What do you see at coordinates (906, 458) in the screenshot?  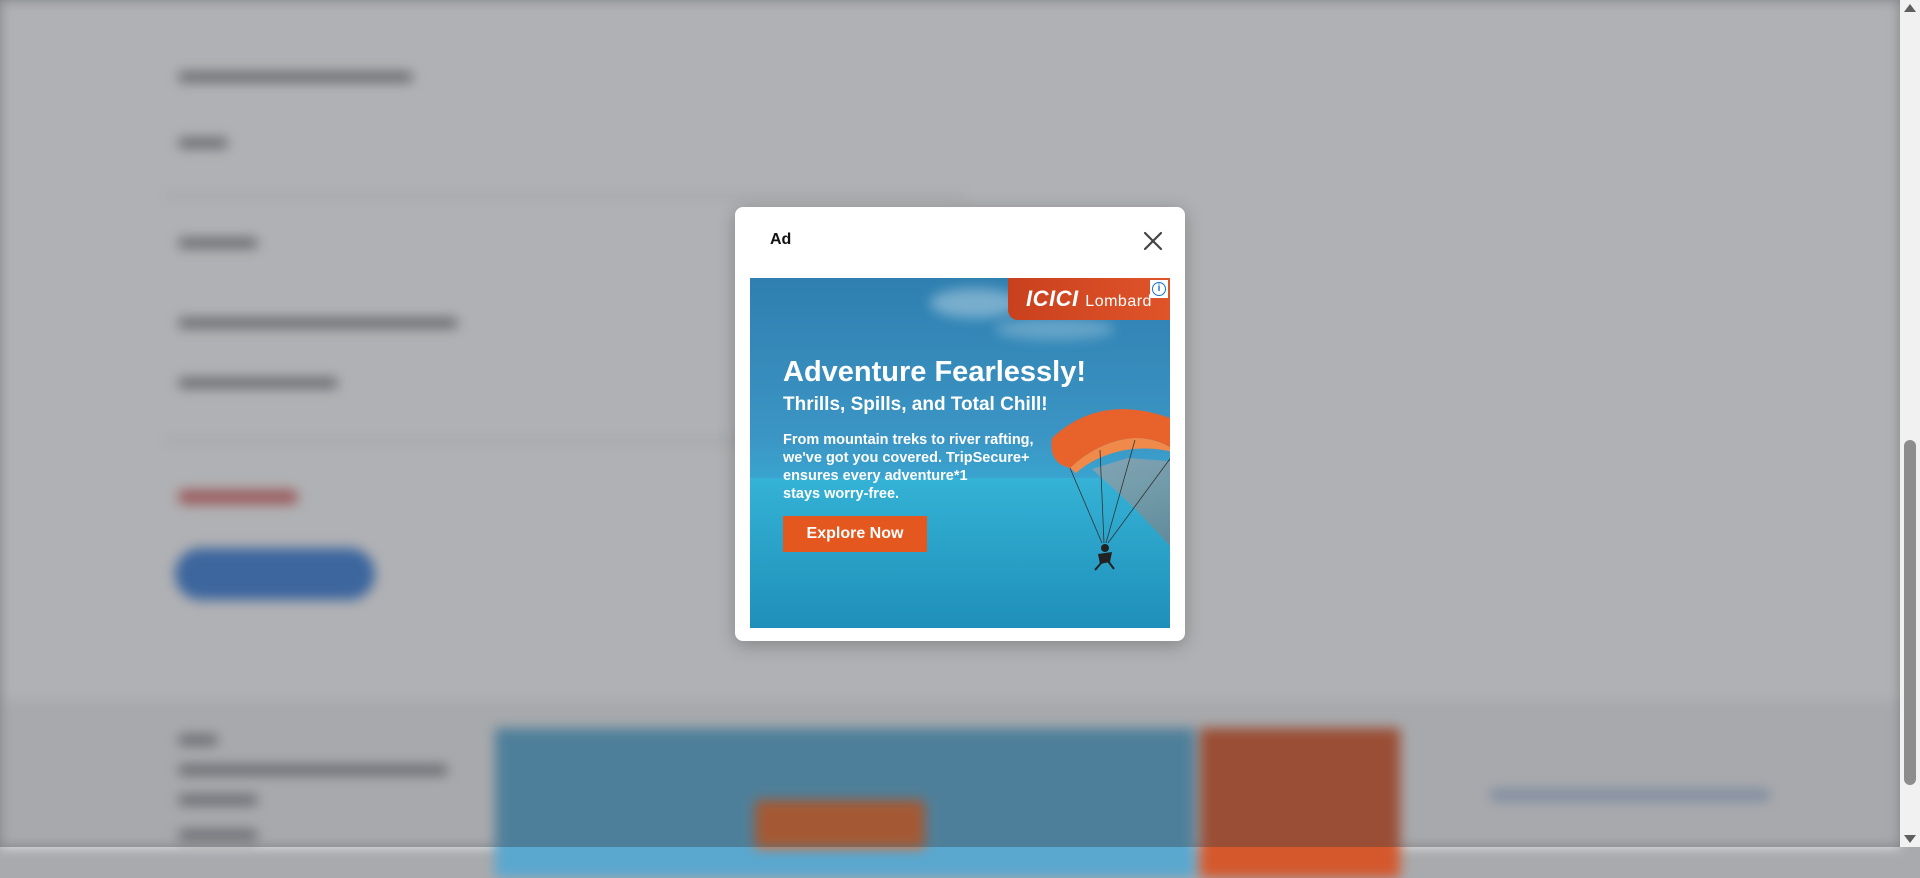 I see `ad-body-line: we've got you covered. TripSecure+` at bounding box center [906, 458].